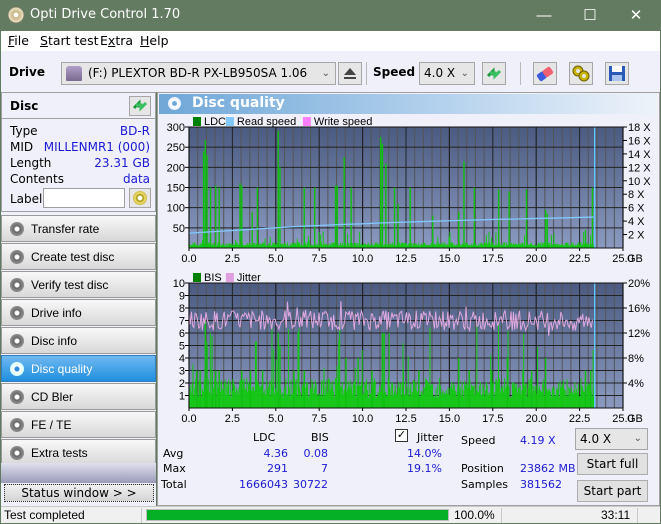 The height and width of the screenshot is (524, 661). I want to click on y-tick-label: 4, so click(182, 359).